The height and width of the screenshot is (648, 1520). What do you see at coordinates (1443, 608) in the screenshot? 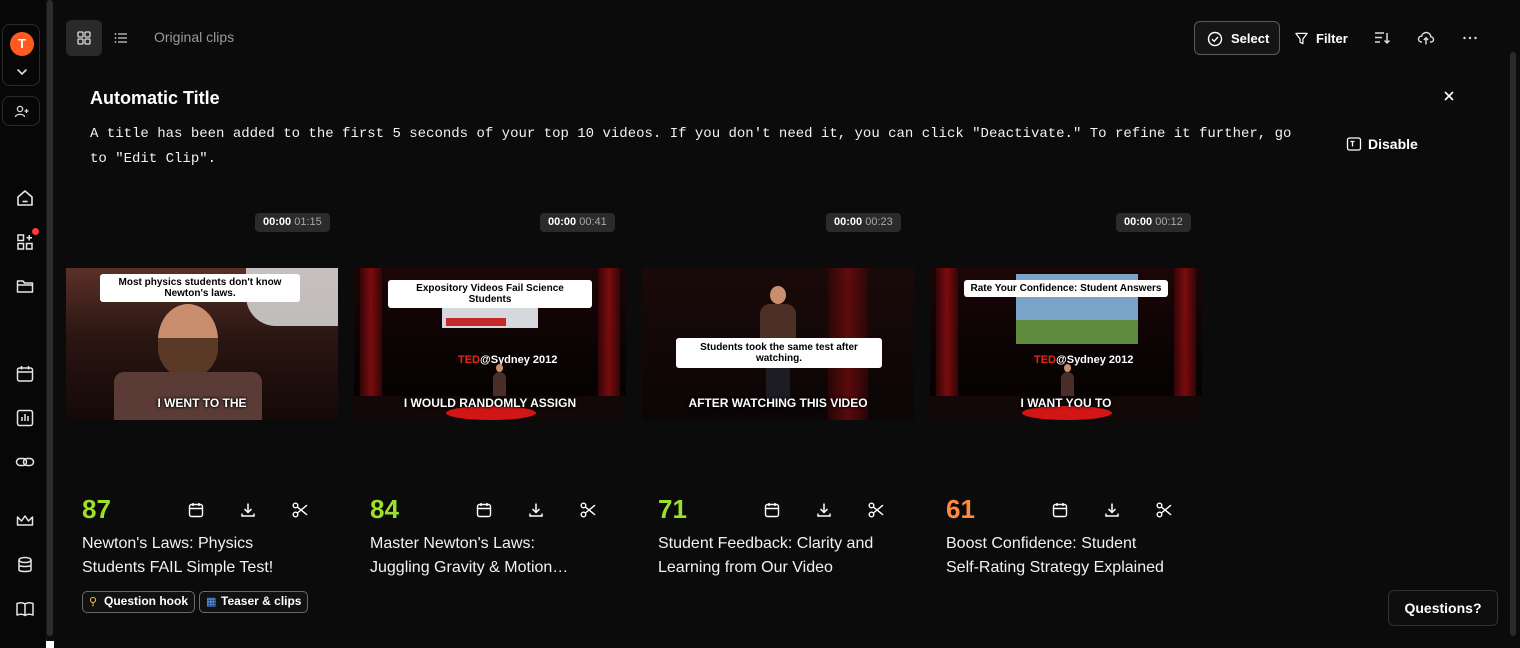
I see `questions-button: Questions?` at bounding box center [1443, 608].